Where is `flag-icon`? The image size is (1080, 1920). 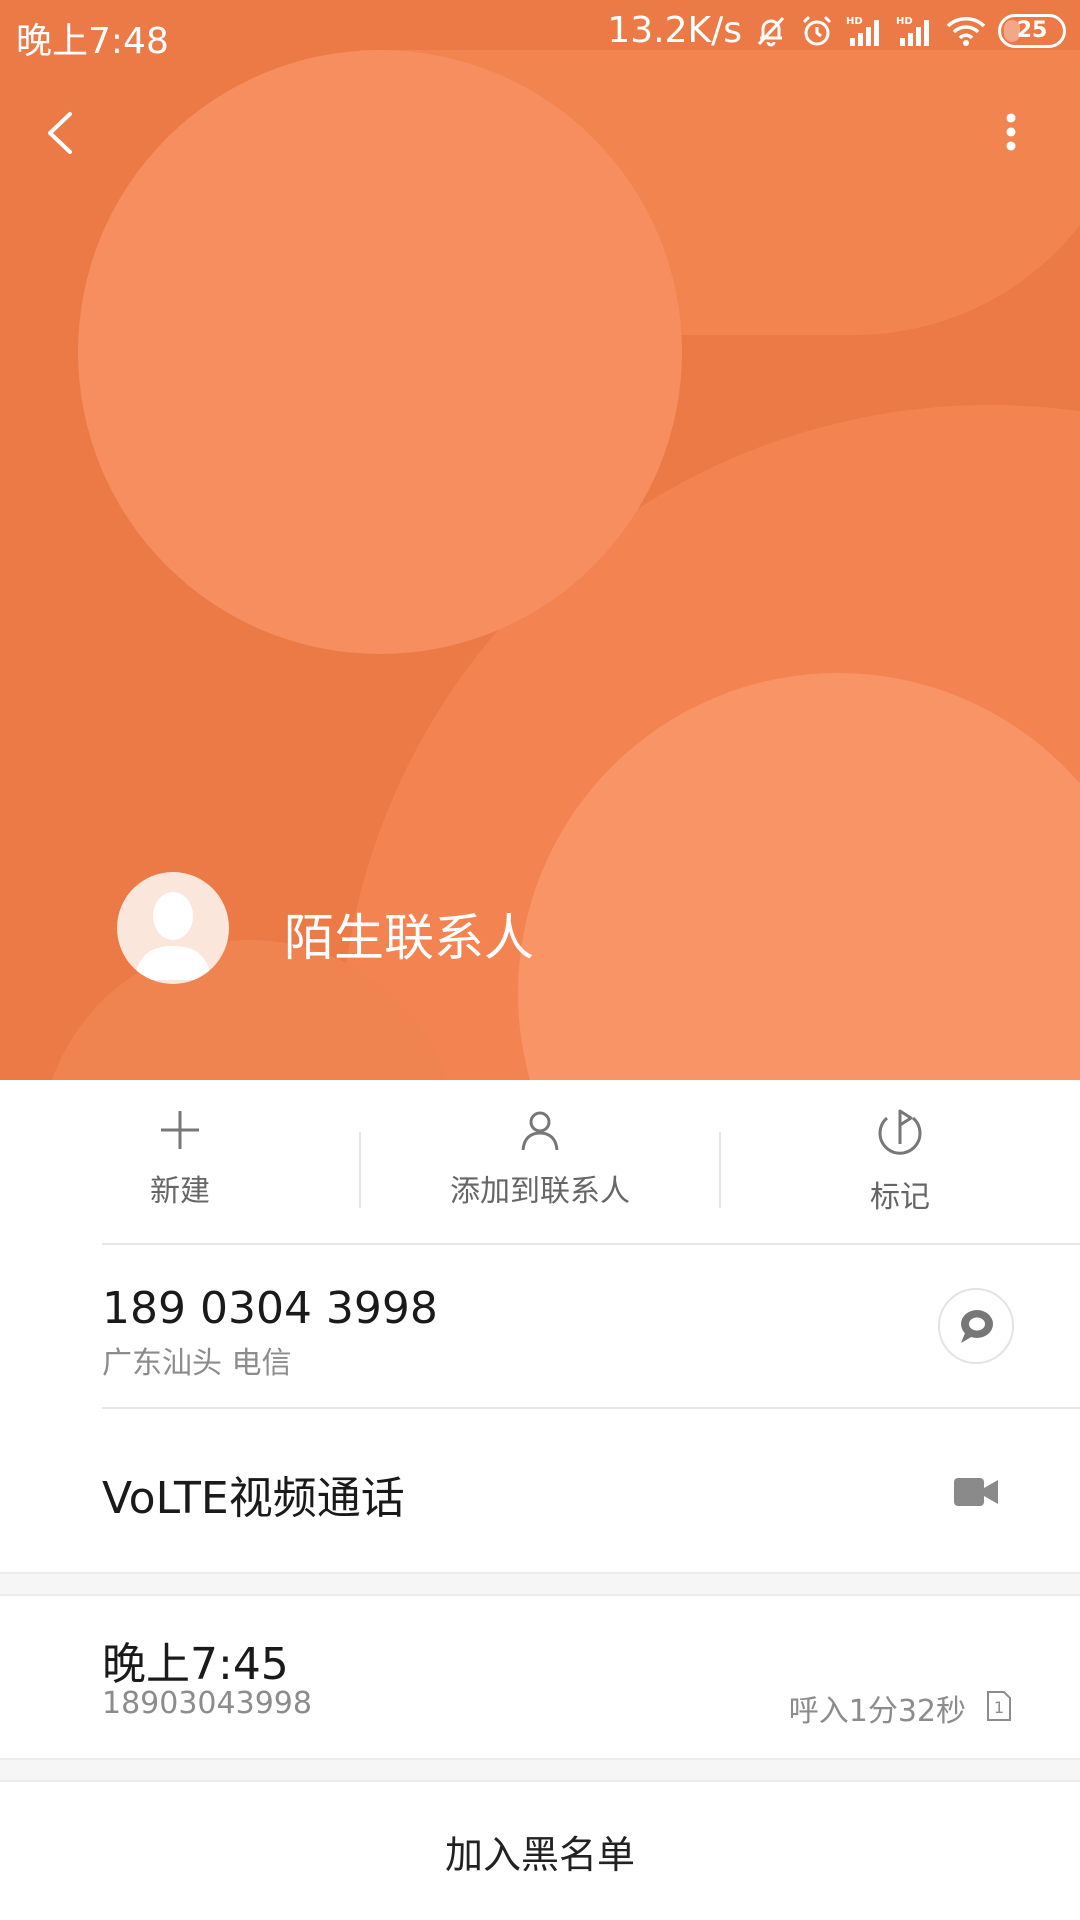 flag-icon is located at coordinates (900, 1132).